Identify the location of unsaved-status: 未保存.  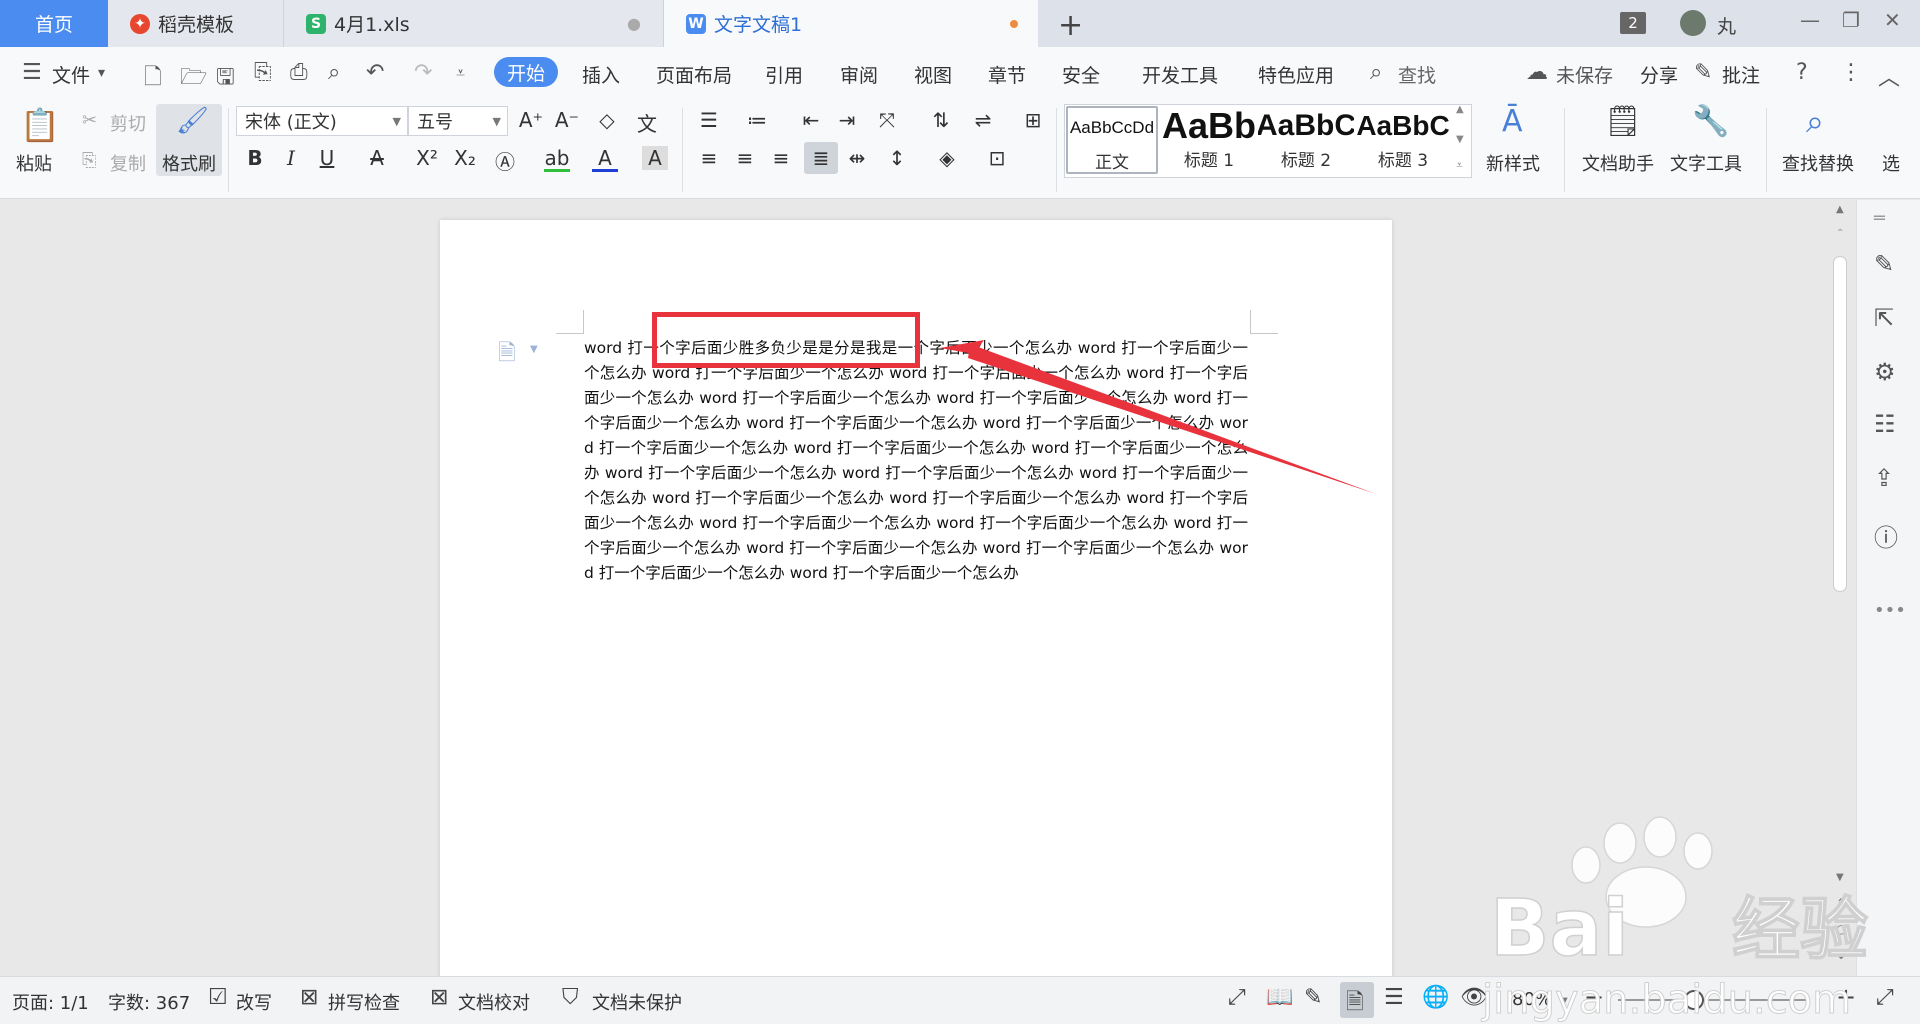
(1584, 74).